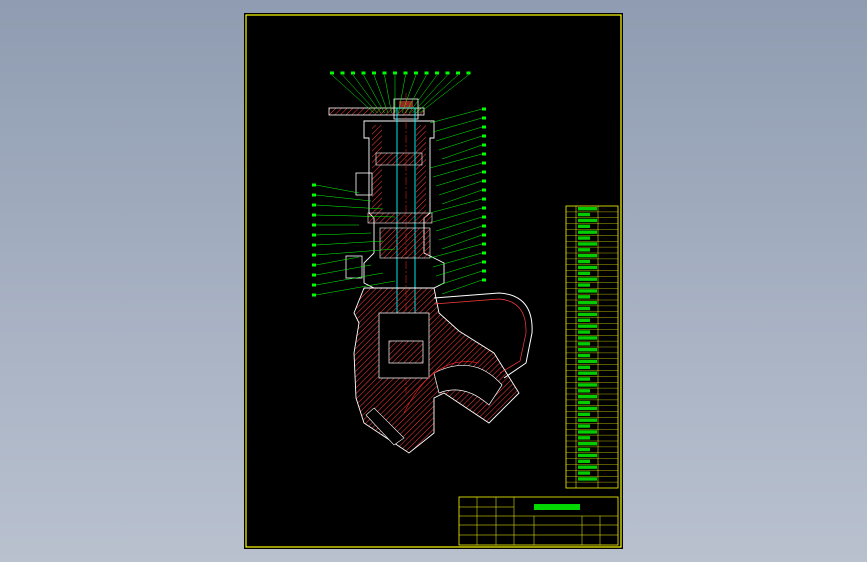 The width and height of the screenshot is (867, 562). Describe the element at coordinates (538, 521) in the screenshot. I see `title-block` at that location.